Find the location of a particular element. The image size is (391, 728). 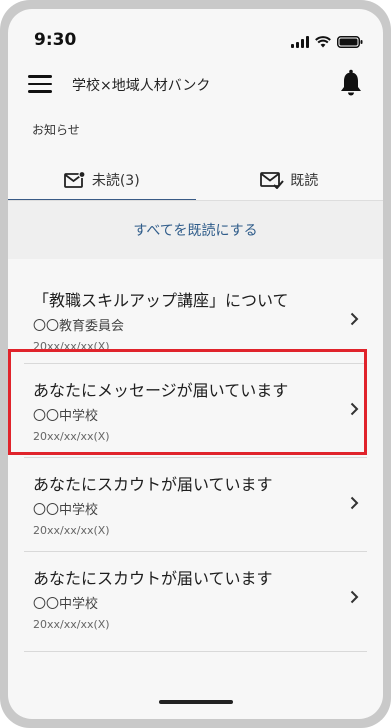

tab-bar: 未読(3) 既読 is located at coordinates (195, 180).